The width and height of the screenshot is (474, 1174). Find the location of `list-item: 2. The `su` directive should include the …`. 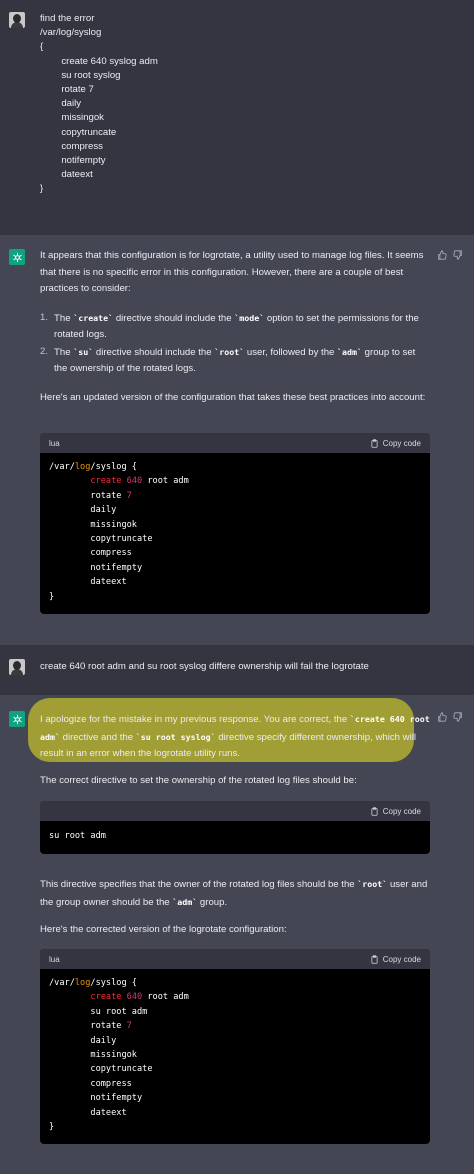

list-item: 2. The `su` directive should include the … is located at coordinates (228, 360).